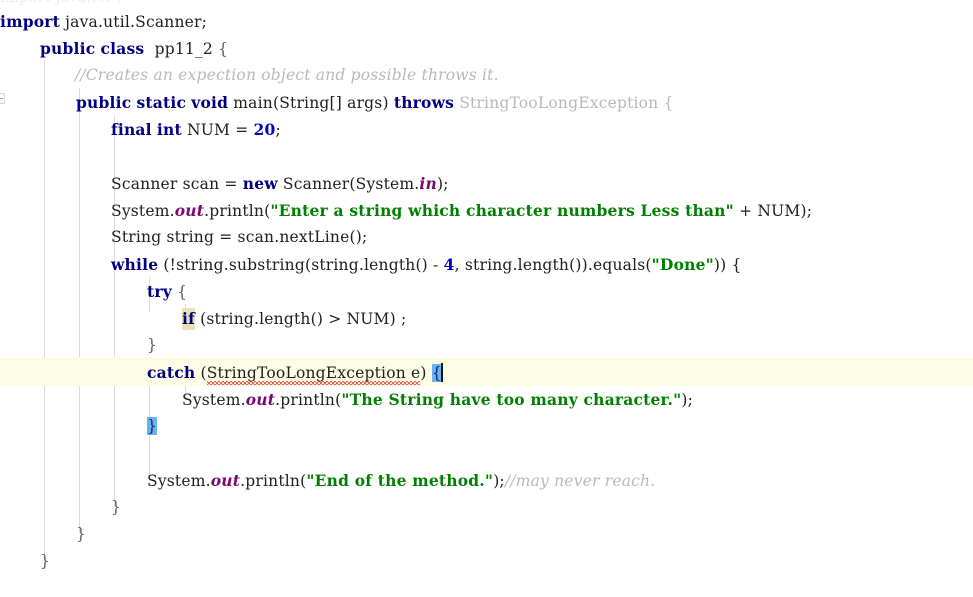  Describe the element at coordinates (30, 21) in the screenshot. I see `token-keyword: import` at that location.